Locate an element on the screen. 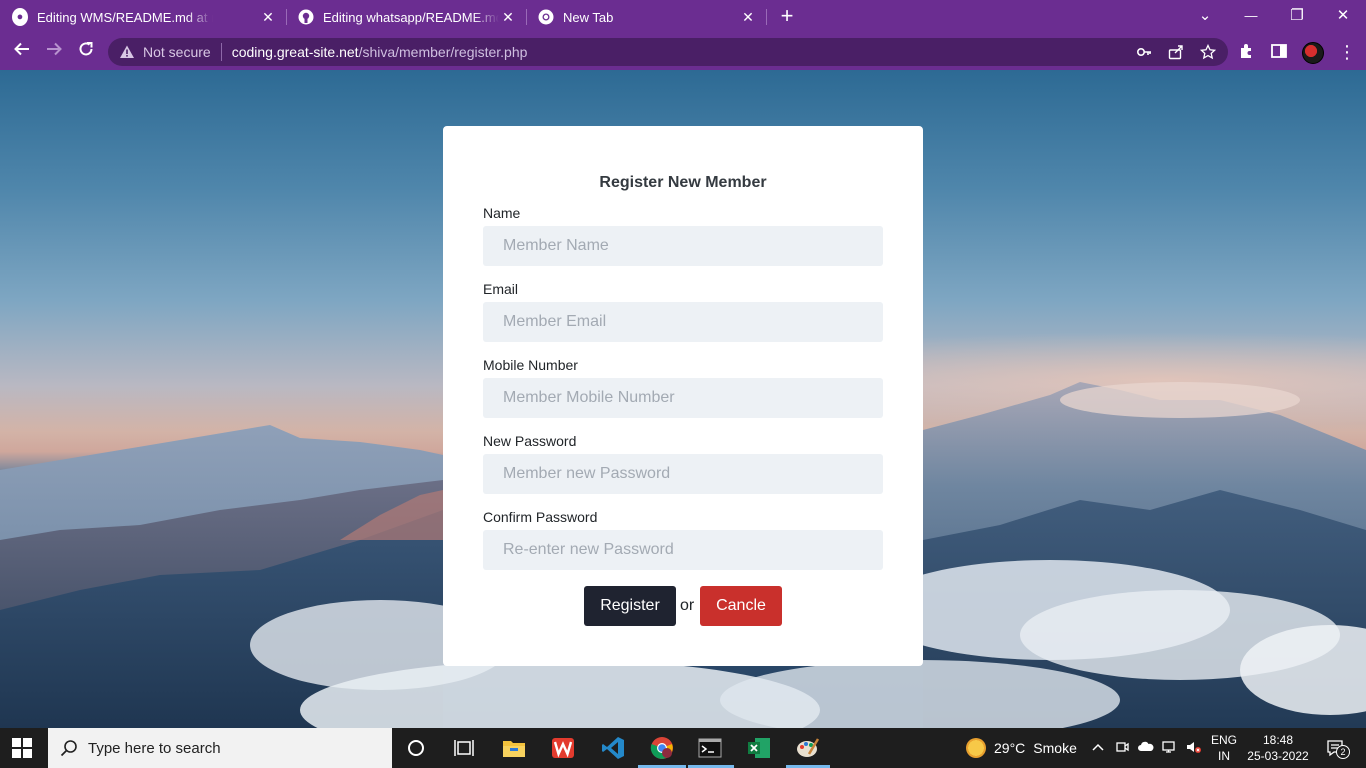 This screenshot has height=768, width=1366. extensions-icon is located at coordinates (1248, 52).